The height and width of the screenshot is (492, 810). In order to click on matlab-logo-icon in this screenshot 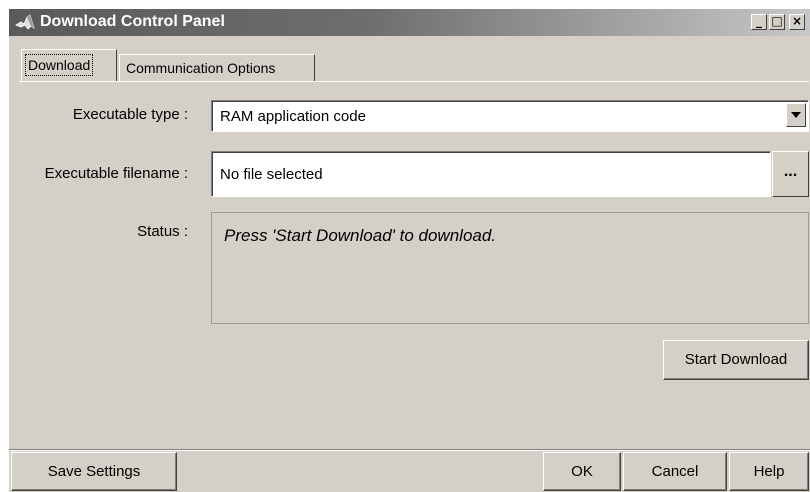, I will do `click(25, 23)`.